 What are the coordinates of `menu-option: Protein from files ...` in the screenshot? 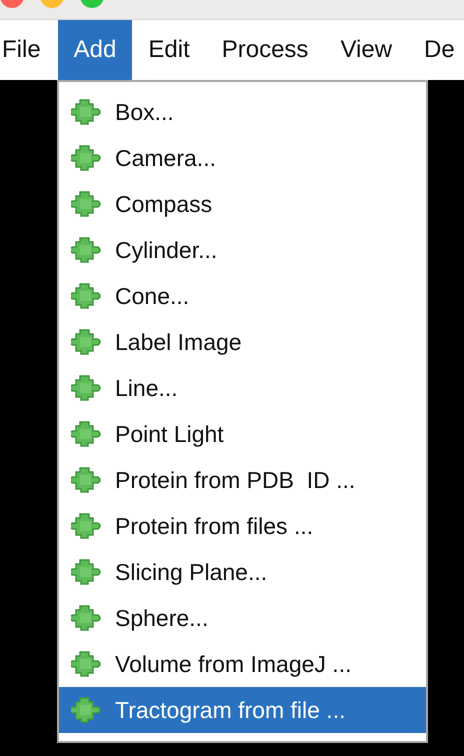 It's located at (242, 526).